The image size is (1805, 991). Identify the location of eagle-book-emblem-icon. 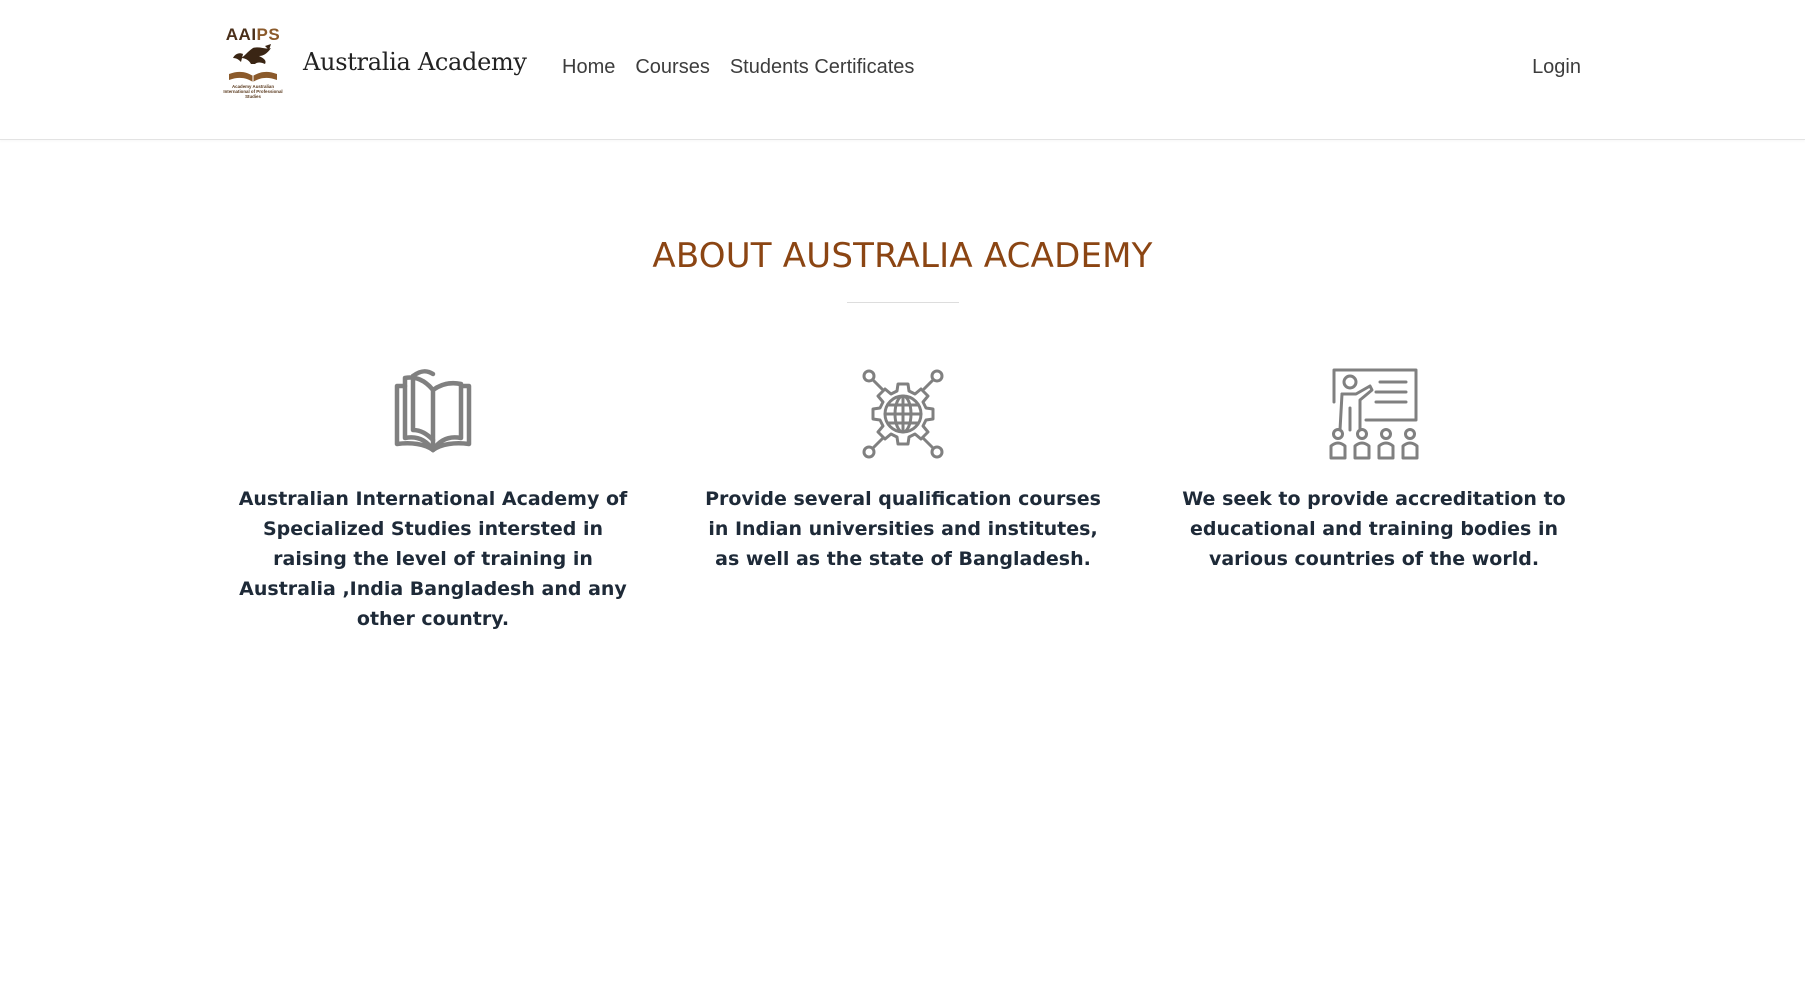
(253, 63).